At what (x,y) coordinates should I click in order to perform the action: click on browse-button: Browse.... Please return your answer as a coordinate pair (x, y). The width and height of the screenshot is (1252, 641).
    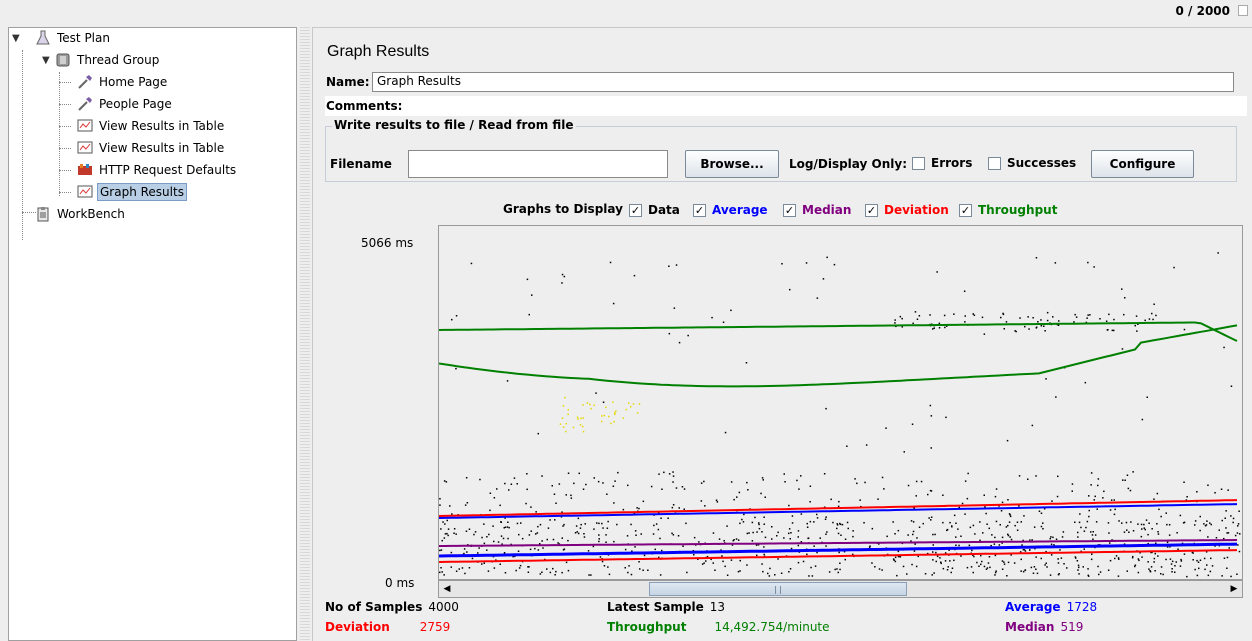
    Looking at the image, I should click on (732, 164).